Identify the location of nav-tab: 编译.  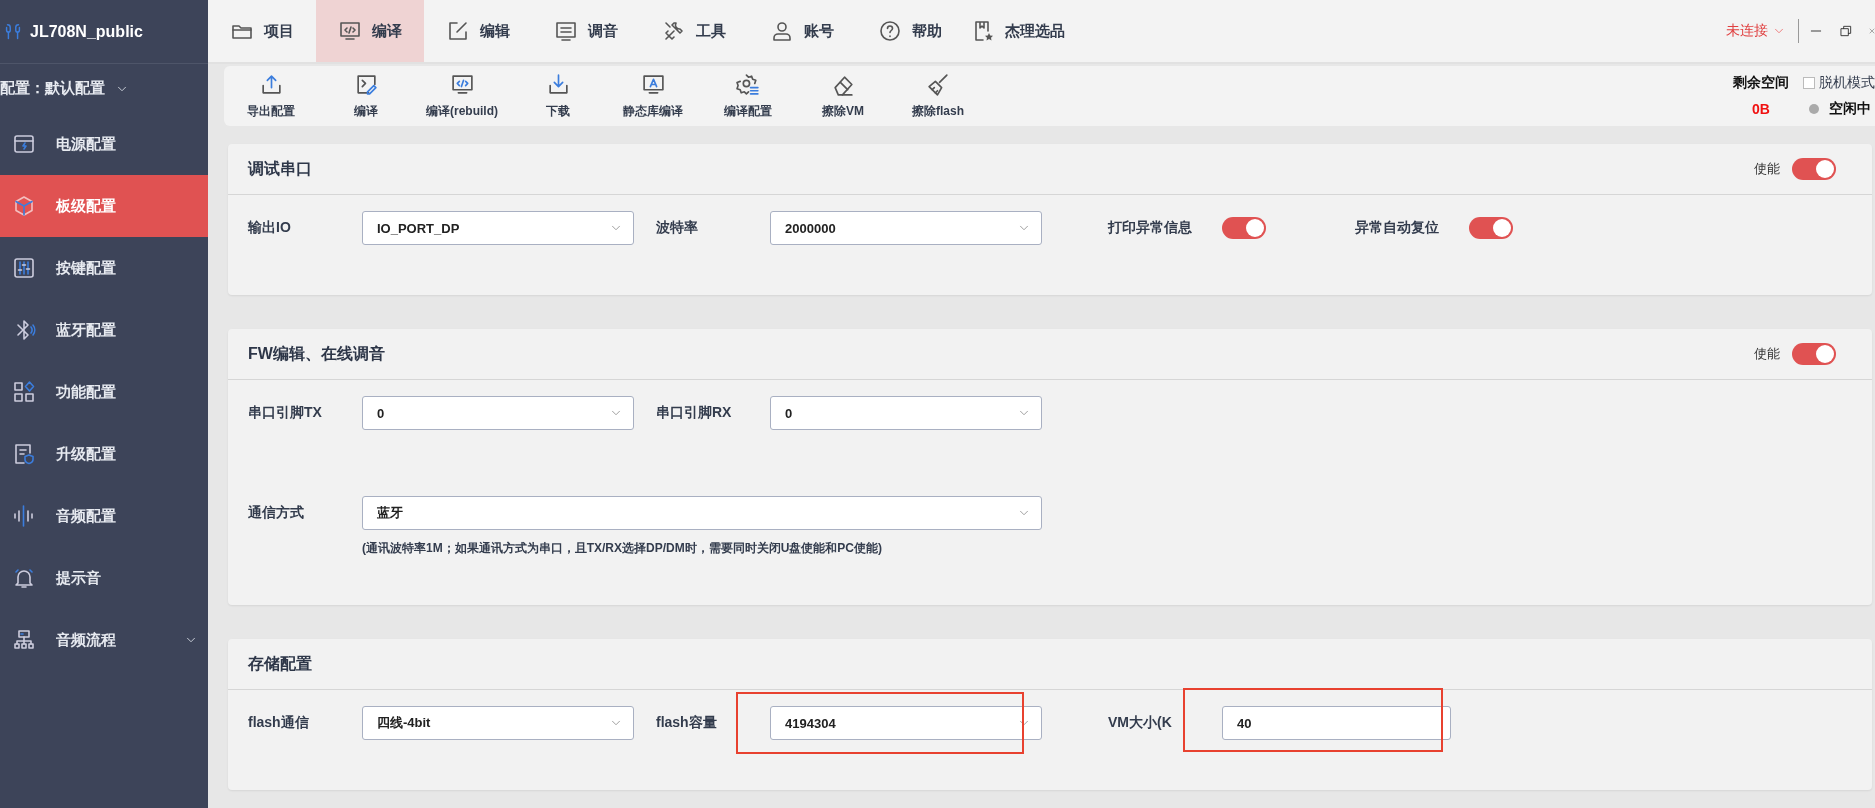
(370, 31).